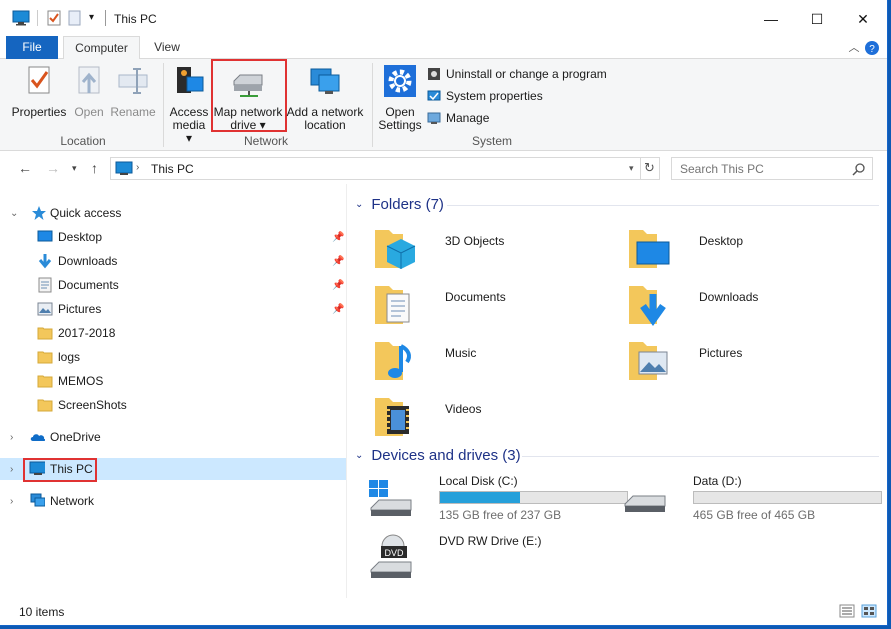 The image size is (891, 629). Describe the element at coordinates (325, 81) in the screenshot. I see `network-location-icon` at that location.